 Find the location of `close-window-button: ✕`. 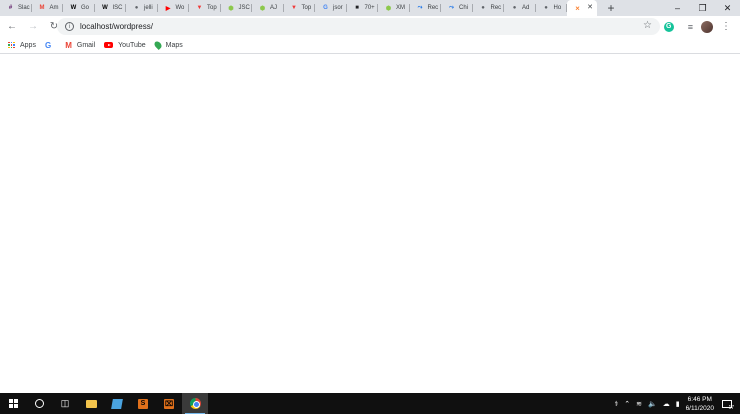

close-window-button: ✕ is located at coordinates (727, 8).